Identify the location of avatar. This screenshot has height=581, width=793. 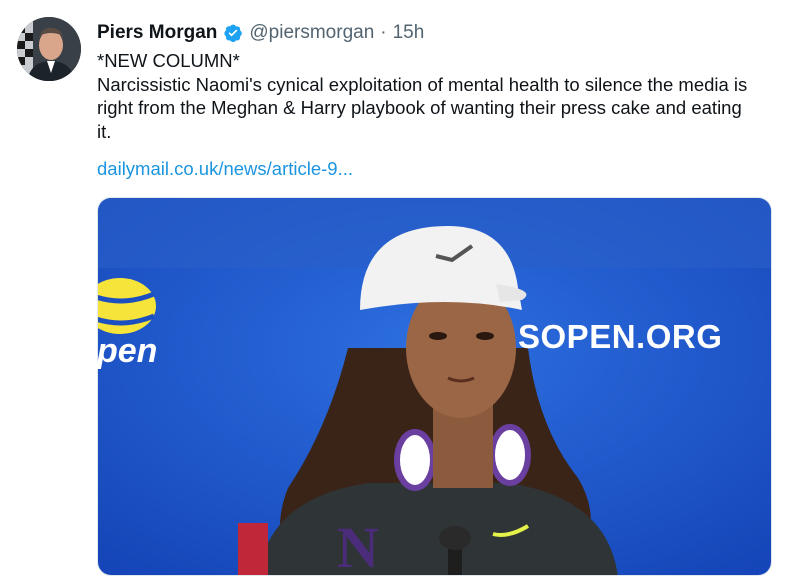
(49, 49).